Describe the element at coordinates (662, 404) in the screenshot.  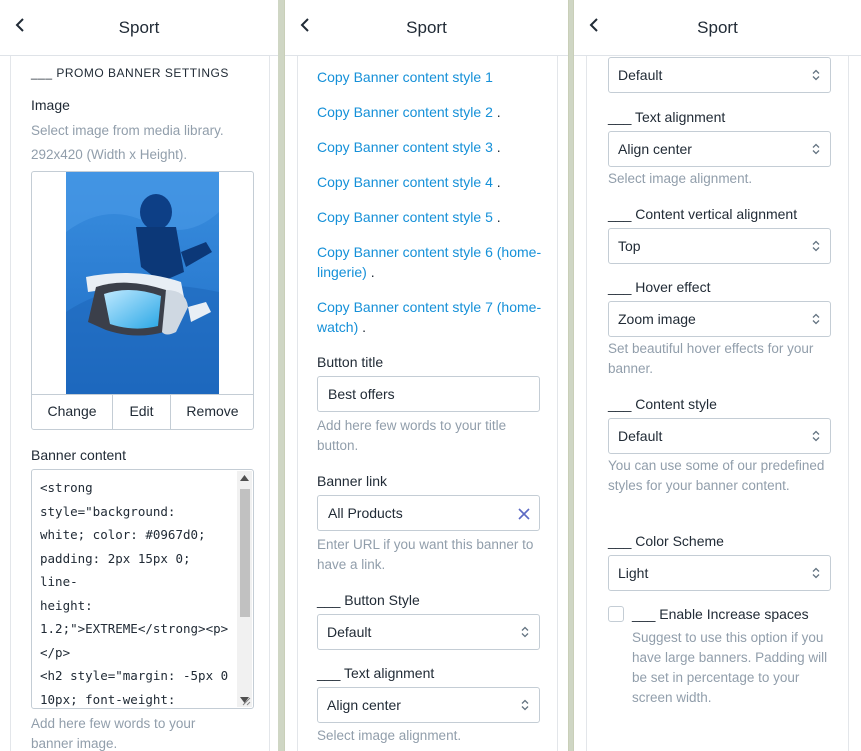
I see `content-style-label: ___ Content style` at that location.